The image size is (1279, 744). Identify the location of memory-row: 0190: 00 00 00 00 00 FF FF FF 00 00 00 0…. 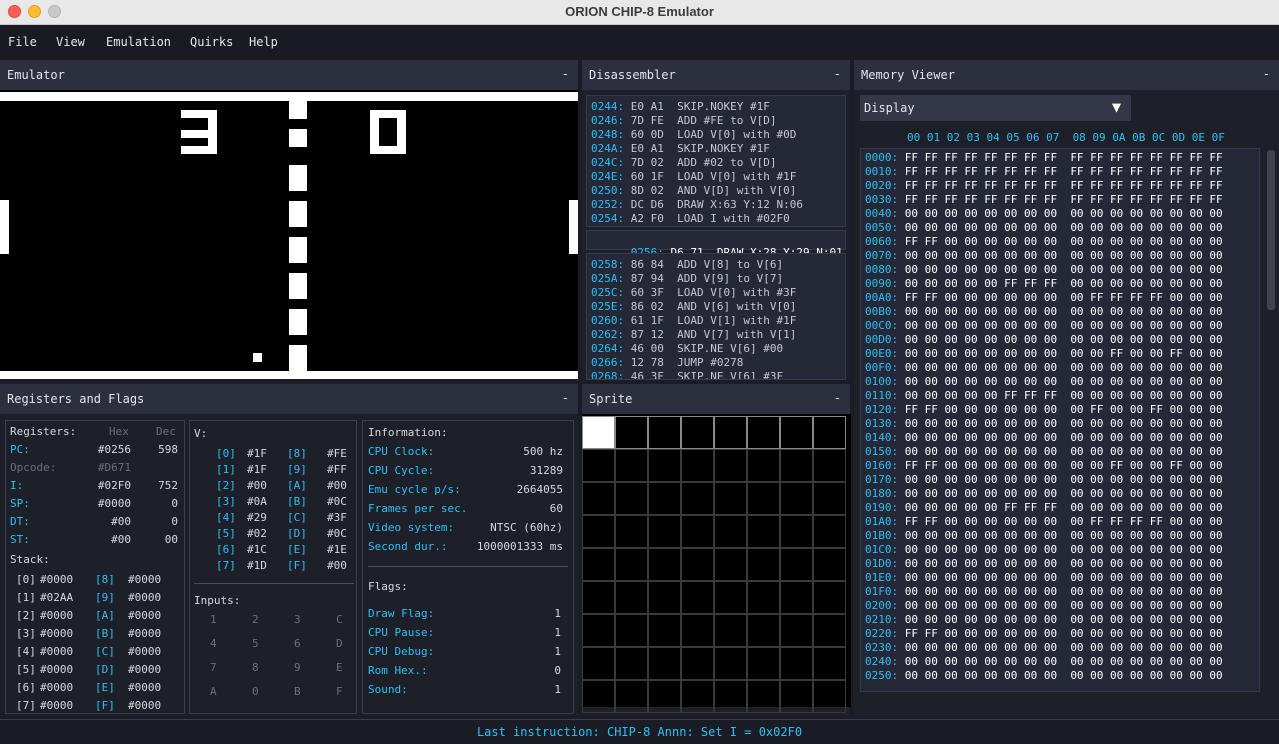
(1044, 508).